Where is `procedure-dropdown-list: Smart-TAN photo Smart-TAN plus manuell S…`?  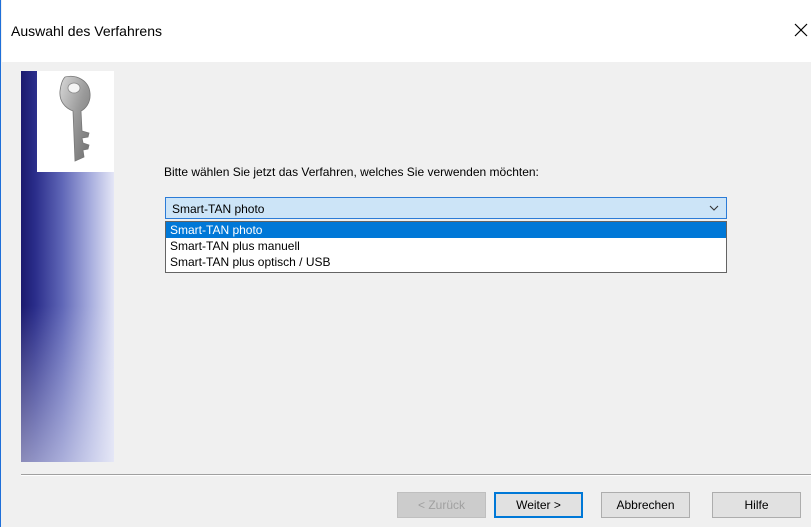 procedure-dropdown-list: Smart-TAN photo Smart-TAN plus manuell S… is located at coordinates (446, 247).